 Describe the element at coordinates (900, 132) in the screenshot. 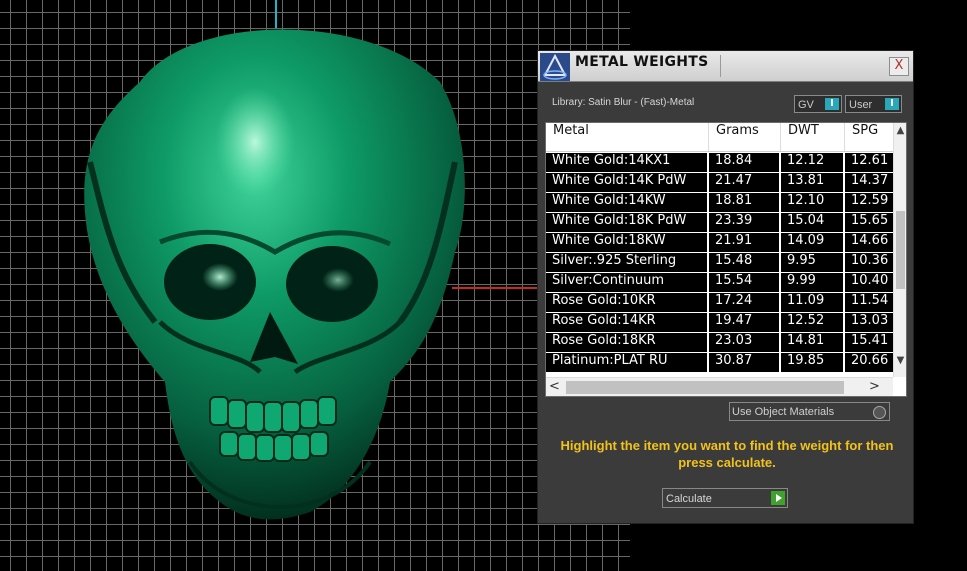

I see `scroll-up-icon: ▲` at that location.